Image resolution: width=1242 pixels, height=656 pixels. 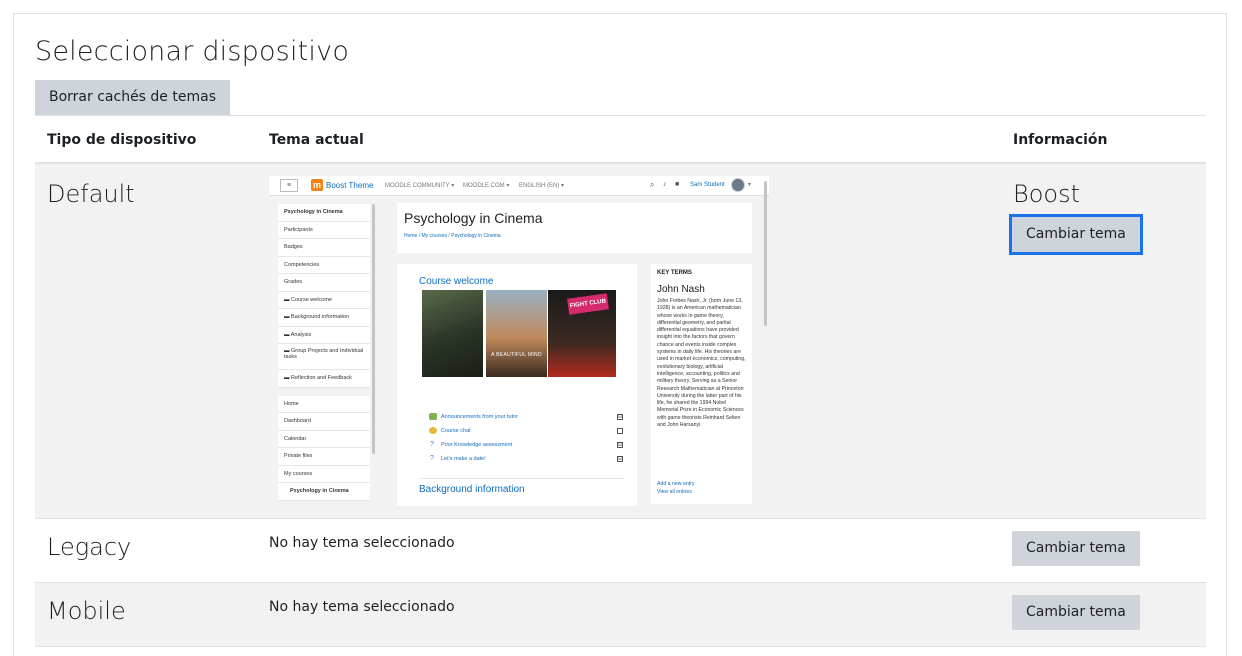 I want to click on poster-image: A BEAUTIFUL MIND, so click(x=516, y=333).